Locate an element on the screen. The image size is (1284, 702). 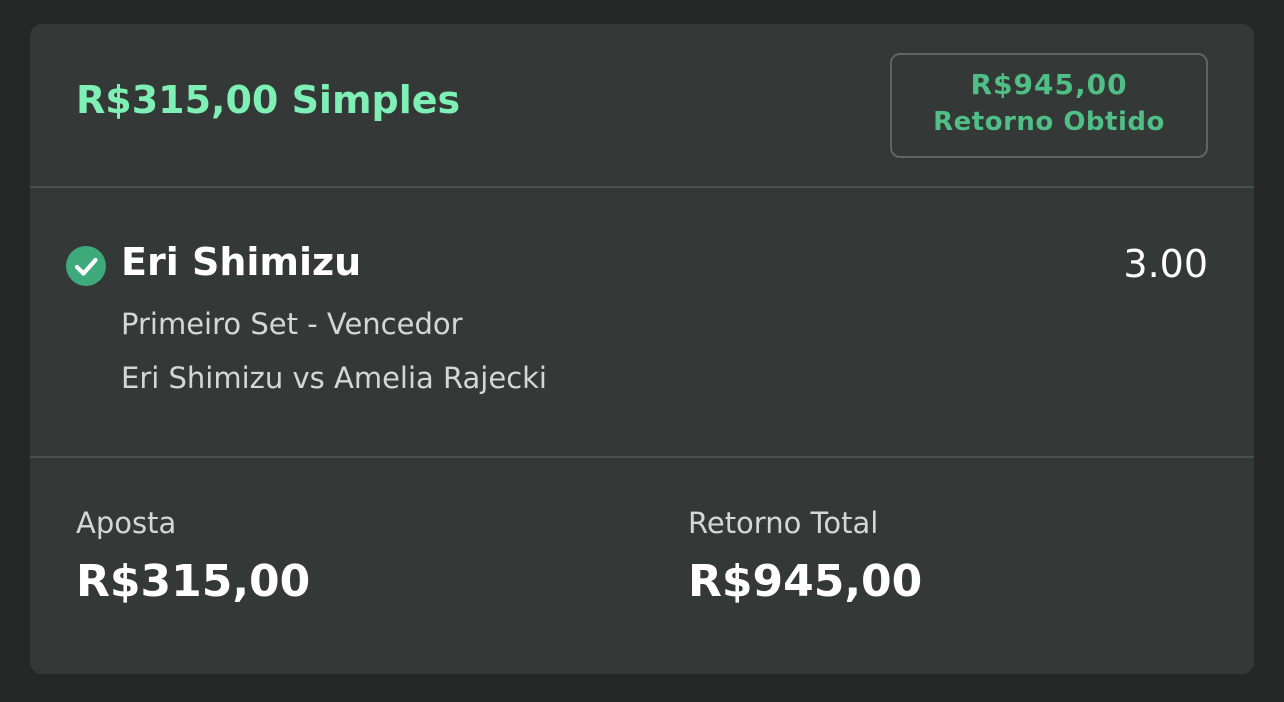
total-return-summary: Retorno Total R$945,00 is located at coordinates (805, 556).